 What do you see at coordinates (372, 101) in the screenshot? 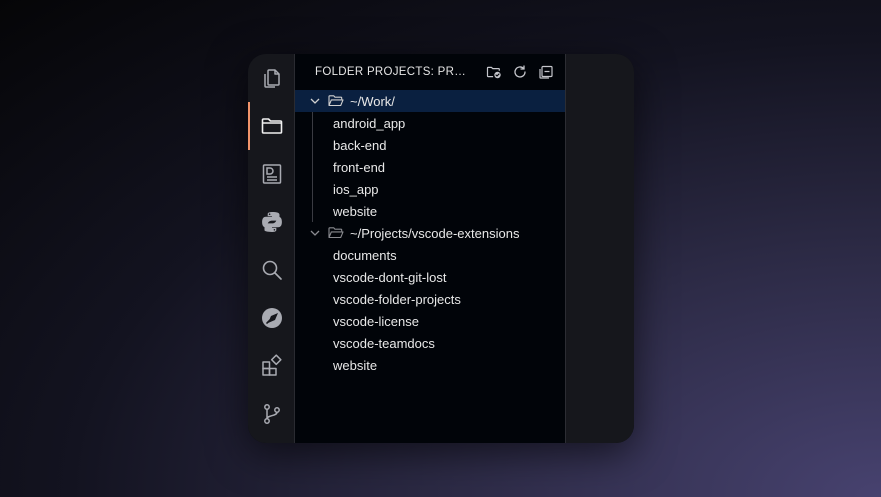
I see `tree-folder-label: ~/Work/` at bounding box center [372, 101].